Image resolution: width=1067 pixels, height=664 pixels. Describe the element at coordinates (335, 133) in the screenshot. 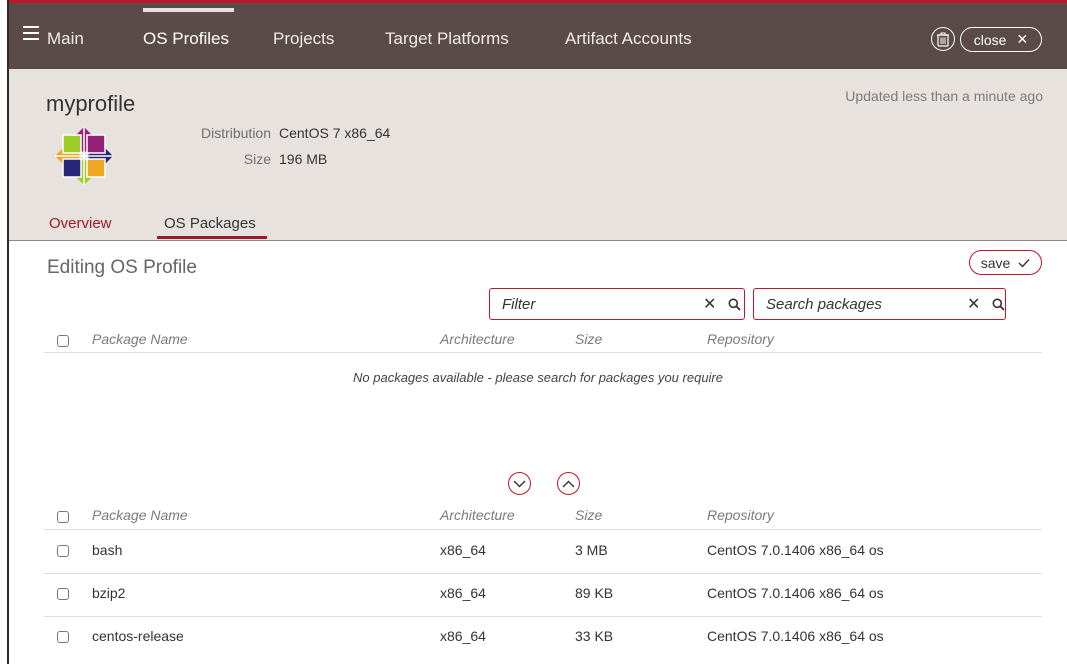

I see `distribution-value: CentOS 7 x86_64` at that location.